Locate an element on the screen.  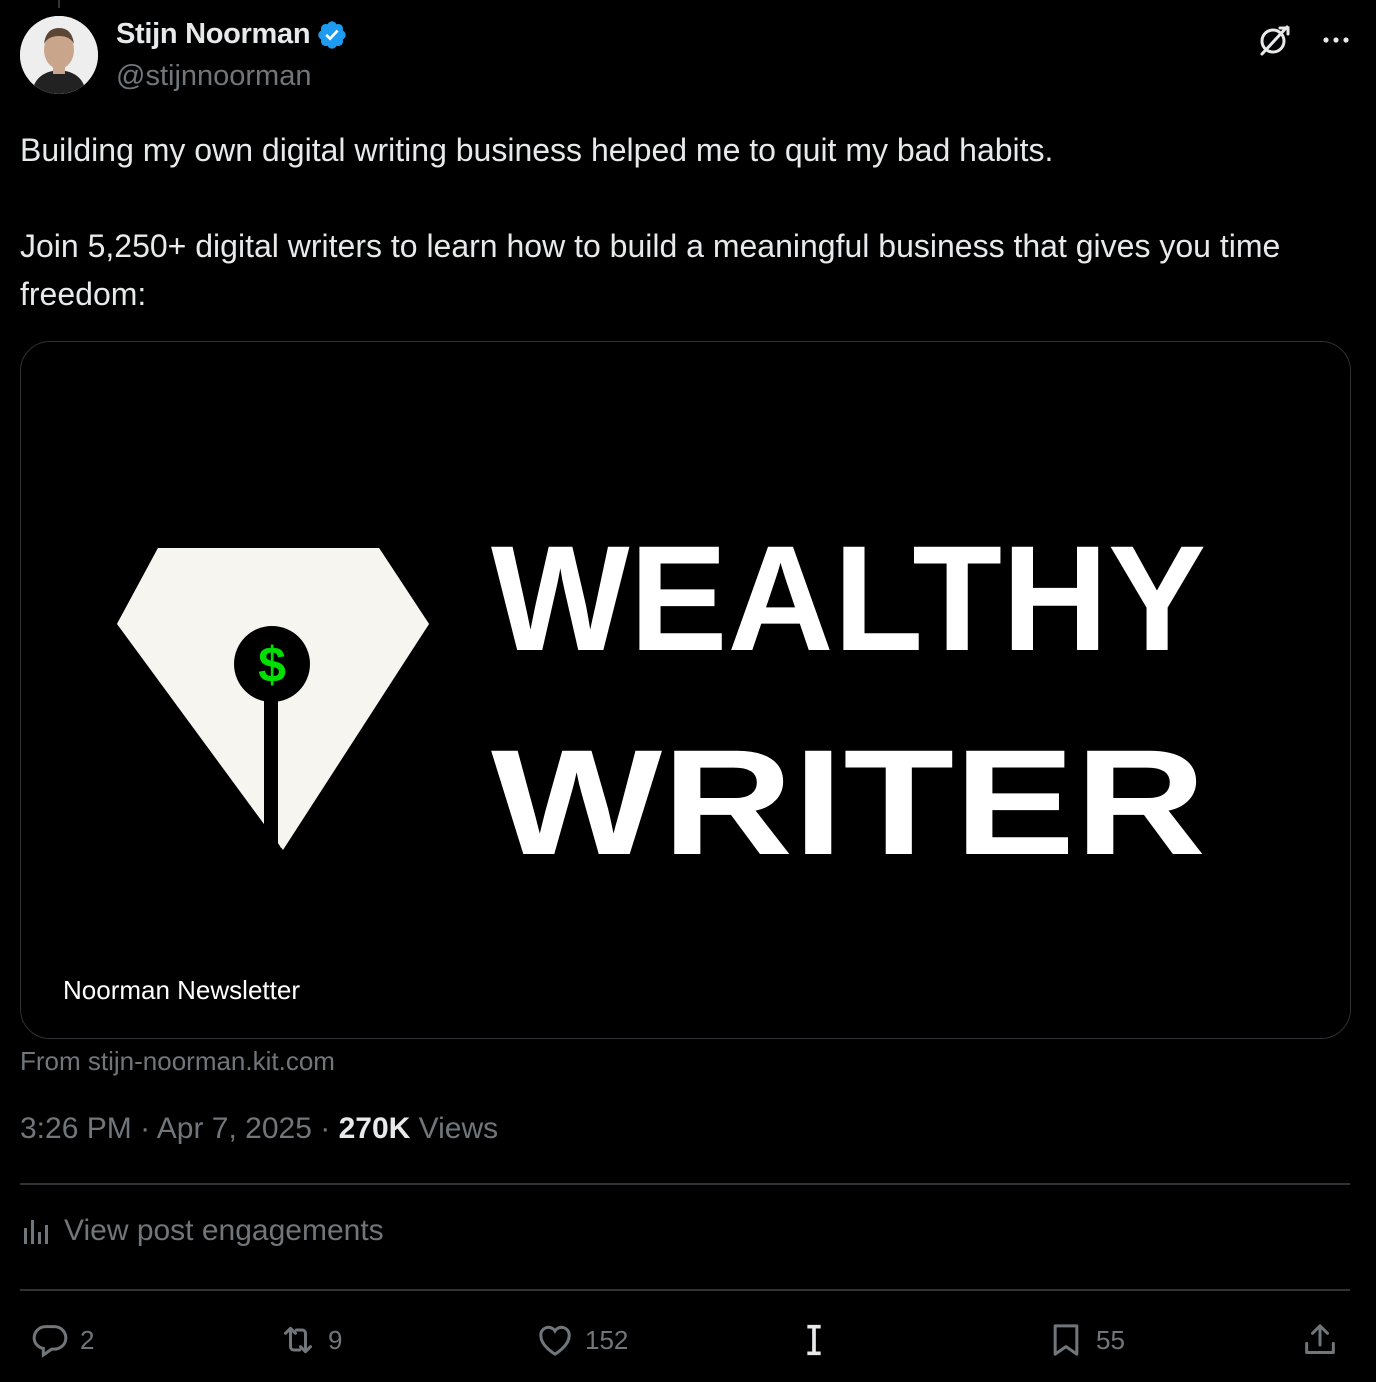
card-source-link: From stijn-noorman.kit.com is located at coordinates (177, 1061).